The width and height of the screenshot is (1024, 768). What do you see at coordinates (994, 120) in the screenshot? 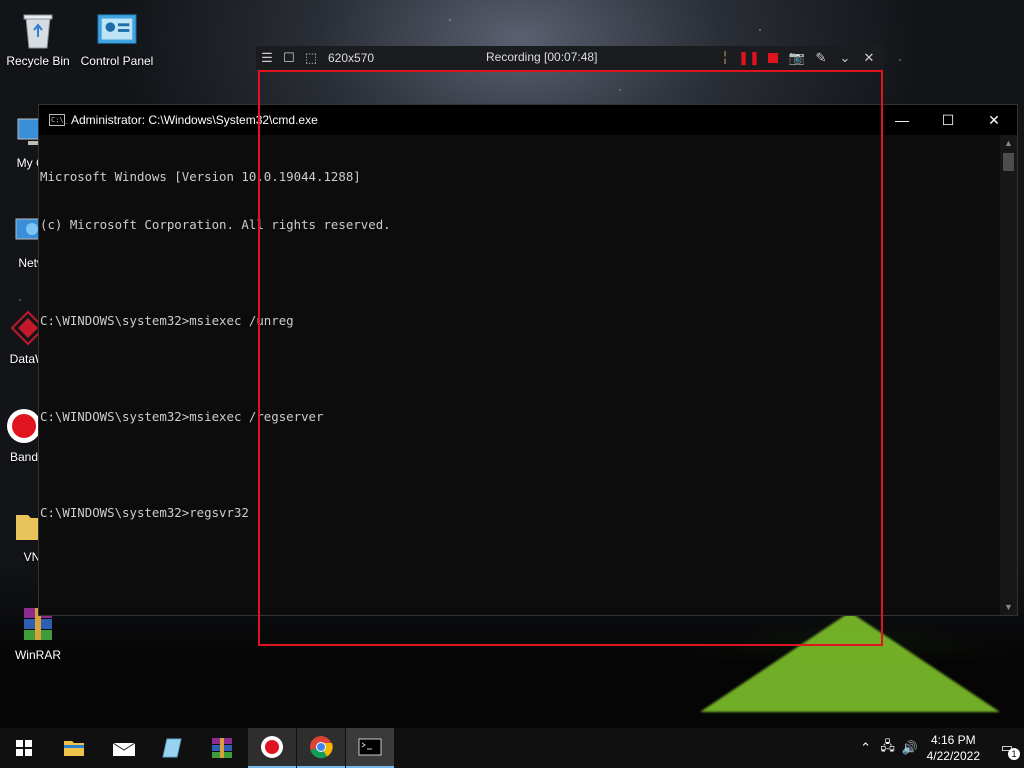
I see `close-button: ✕` at bounding box center [994, 120].